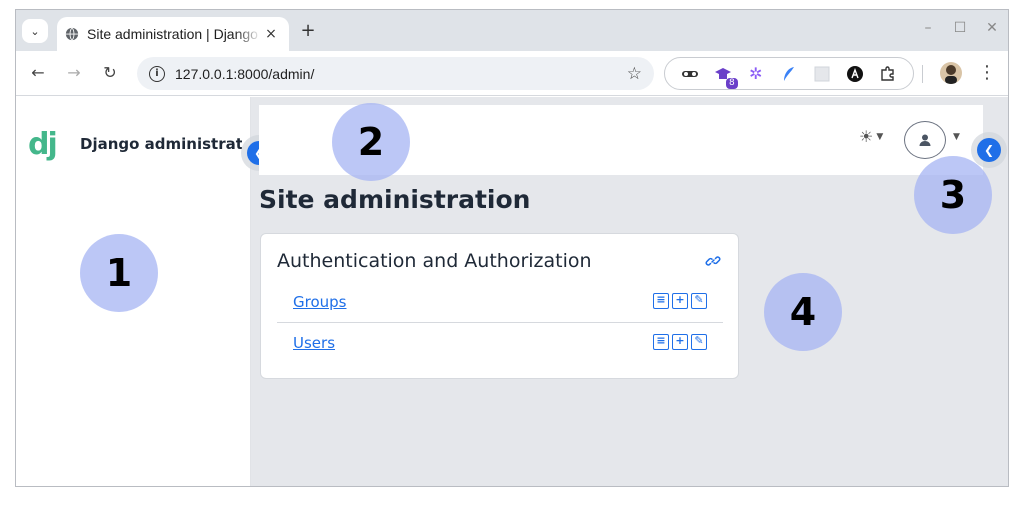 This screenshot has height=518, width=1024. I want to click on arrow-right-icon: →, so click(74, 72).